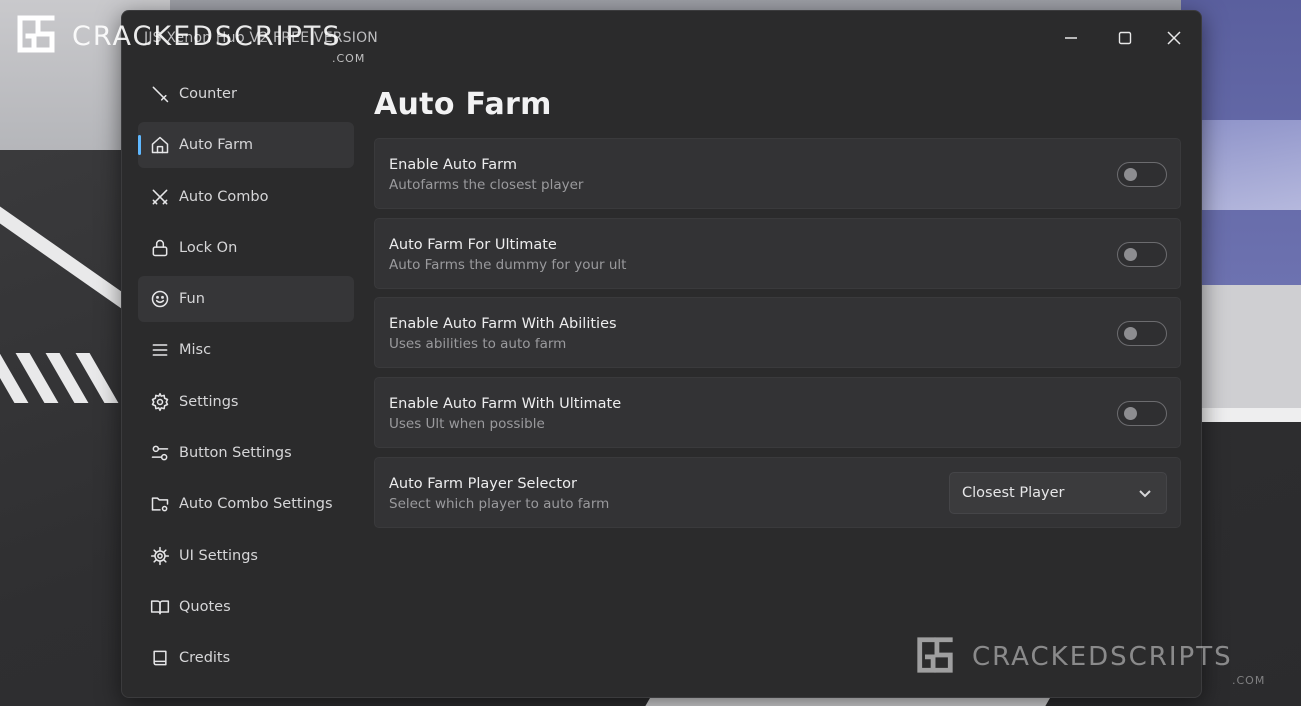 Image resolution: width=1301 pixels, height=706 pixels. I want to click on enable-auto-farm-toggle, so click(1142, 174).